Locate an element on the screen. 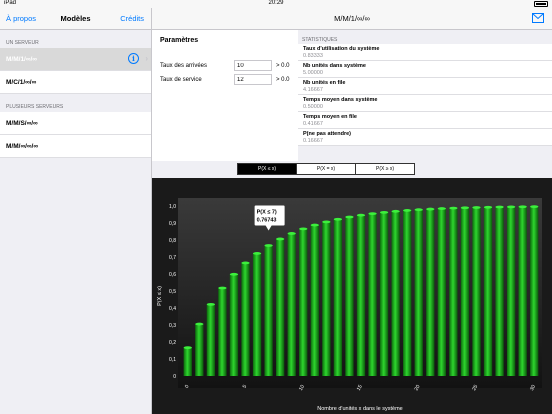 This screenshot has width=552, height=414. model-item-mminf: M/M/∞/∞/∞ is located at coordinates (75, 146).